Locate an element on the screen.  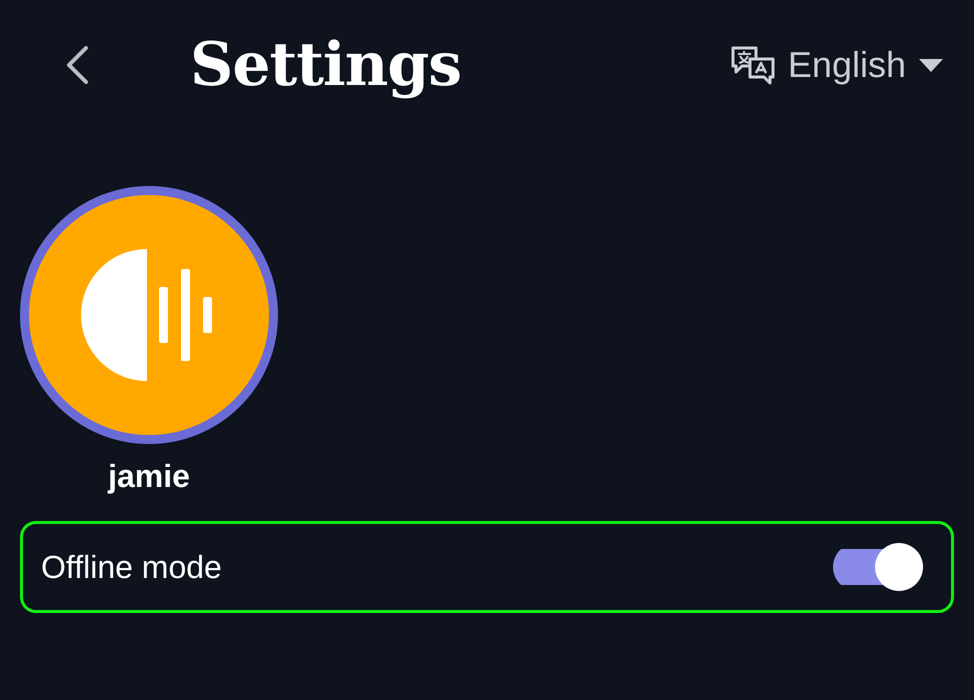
setting-label: Offline mode is located at coordinates (131, 567).